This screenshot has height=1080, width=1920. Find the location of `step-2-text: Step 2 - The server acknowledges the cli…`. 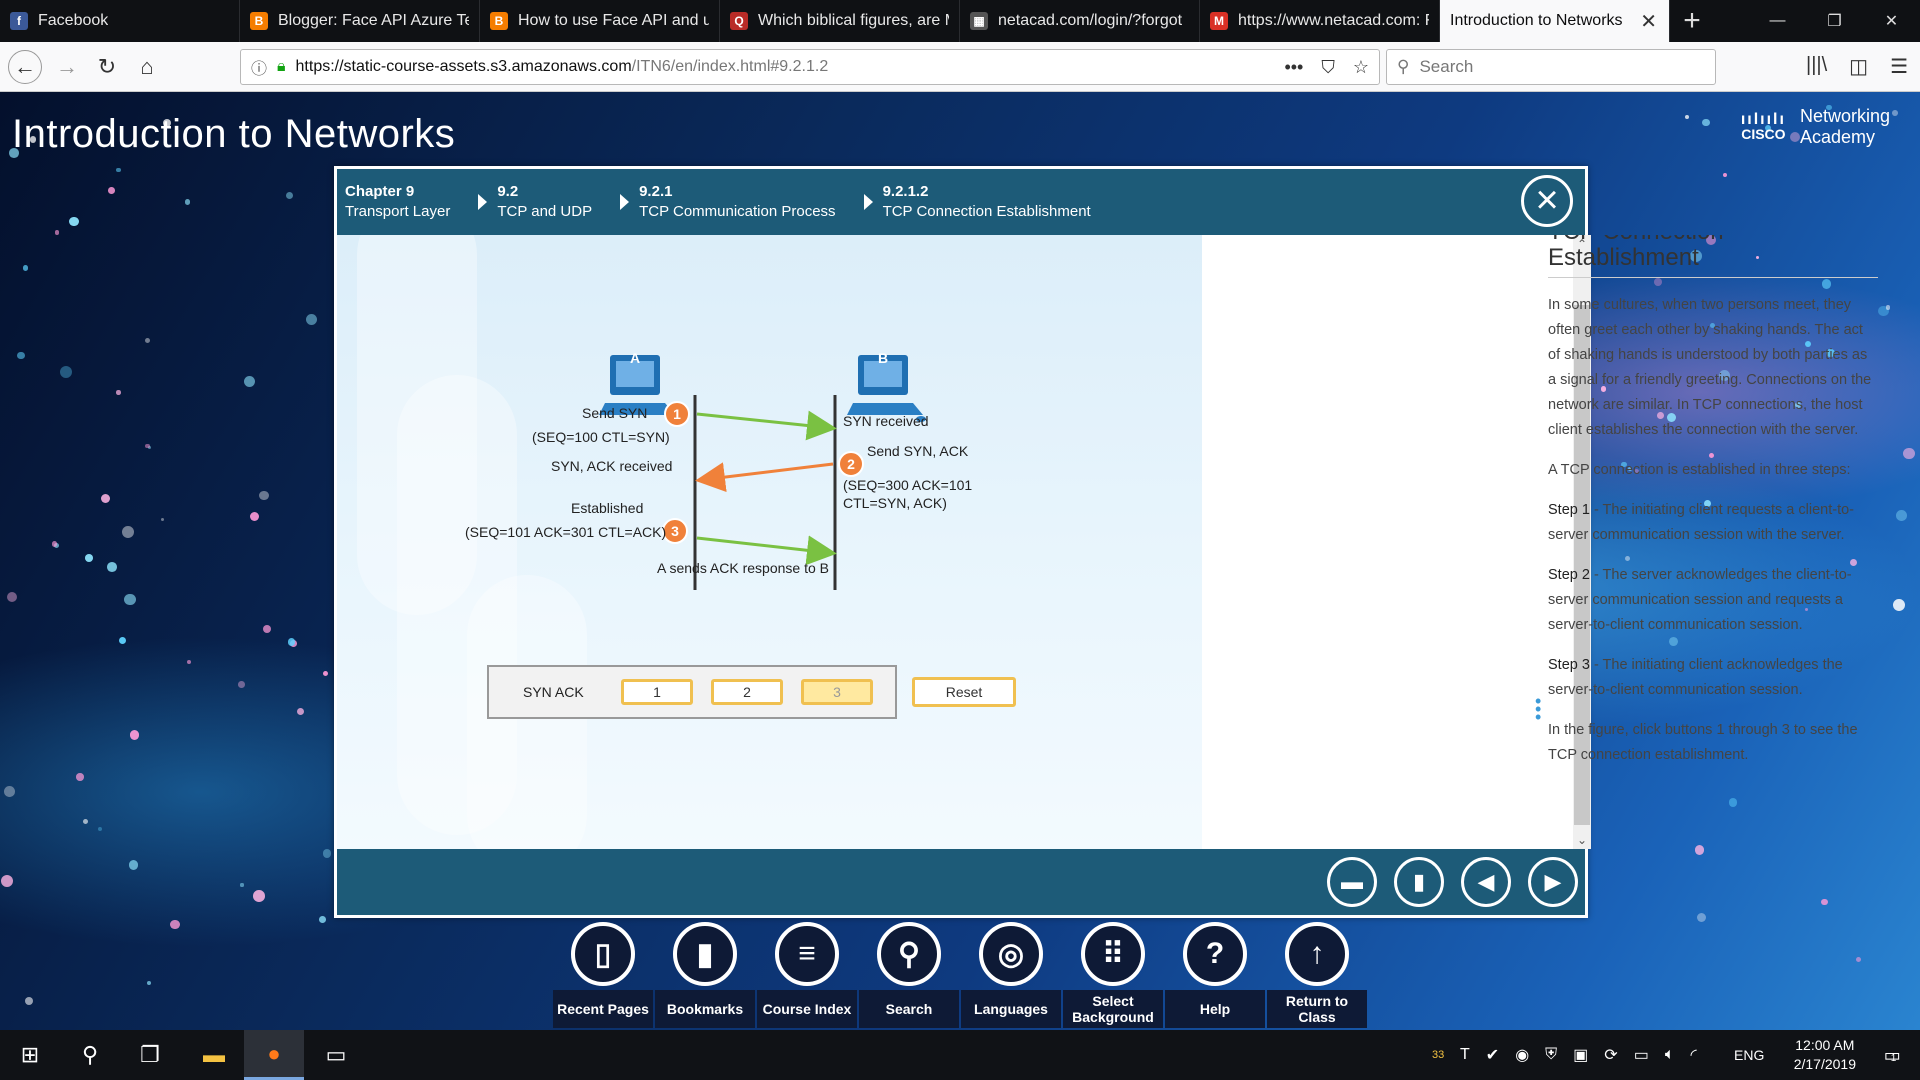

step-2-text: Step 2 - The server acknowledges the cli… is located at coordinates (1713, 600).